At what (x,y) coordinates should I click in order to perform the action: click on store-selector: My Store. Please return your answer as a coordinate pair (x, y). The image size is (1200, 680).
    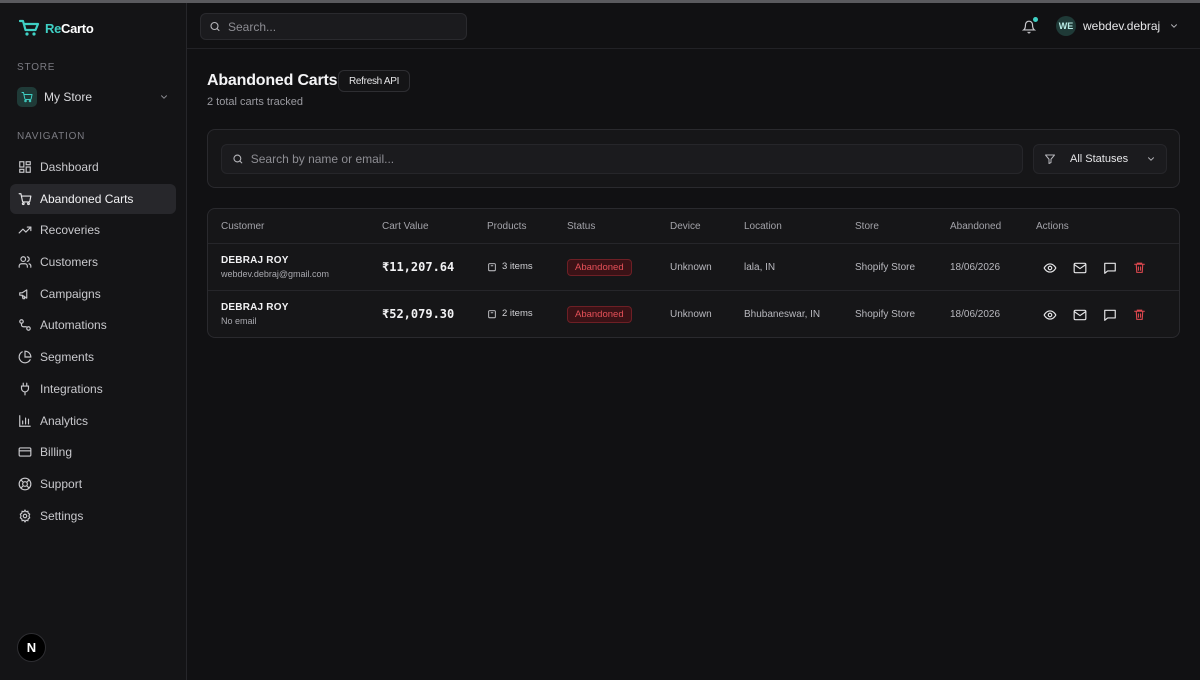
    Looking at the image, I should click on (93, 97).